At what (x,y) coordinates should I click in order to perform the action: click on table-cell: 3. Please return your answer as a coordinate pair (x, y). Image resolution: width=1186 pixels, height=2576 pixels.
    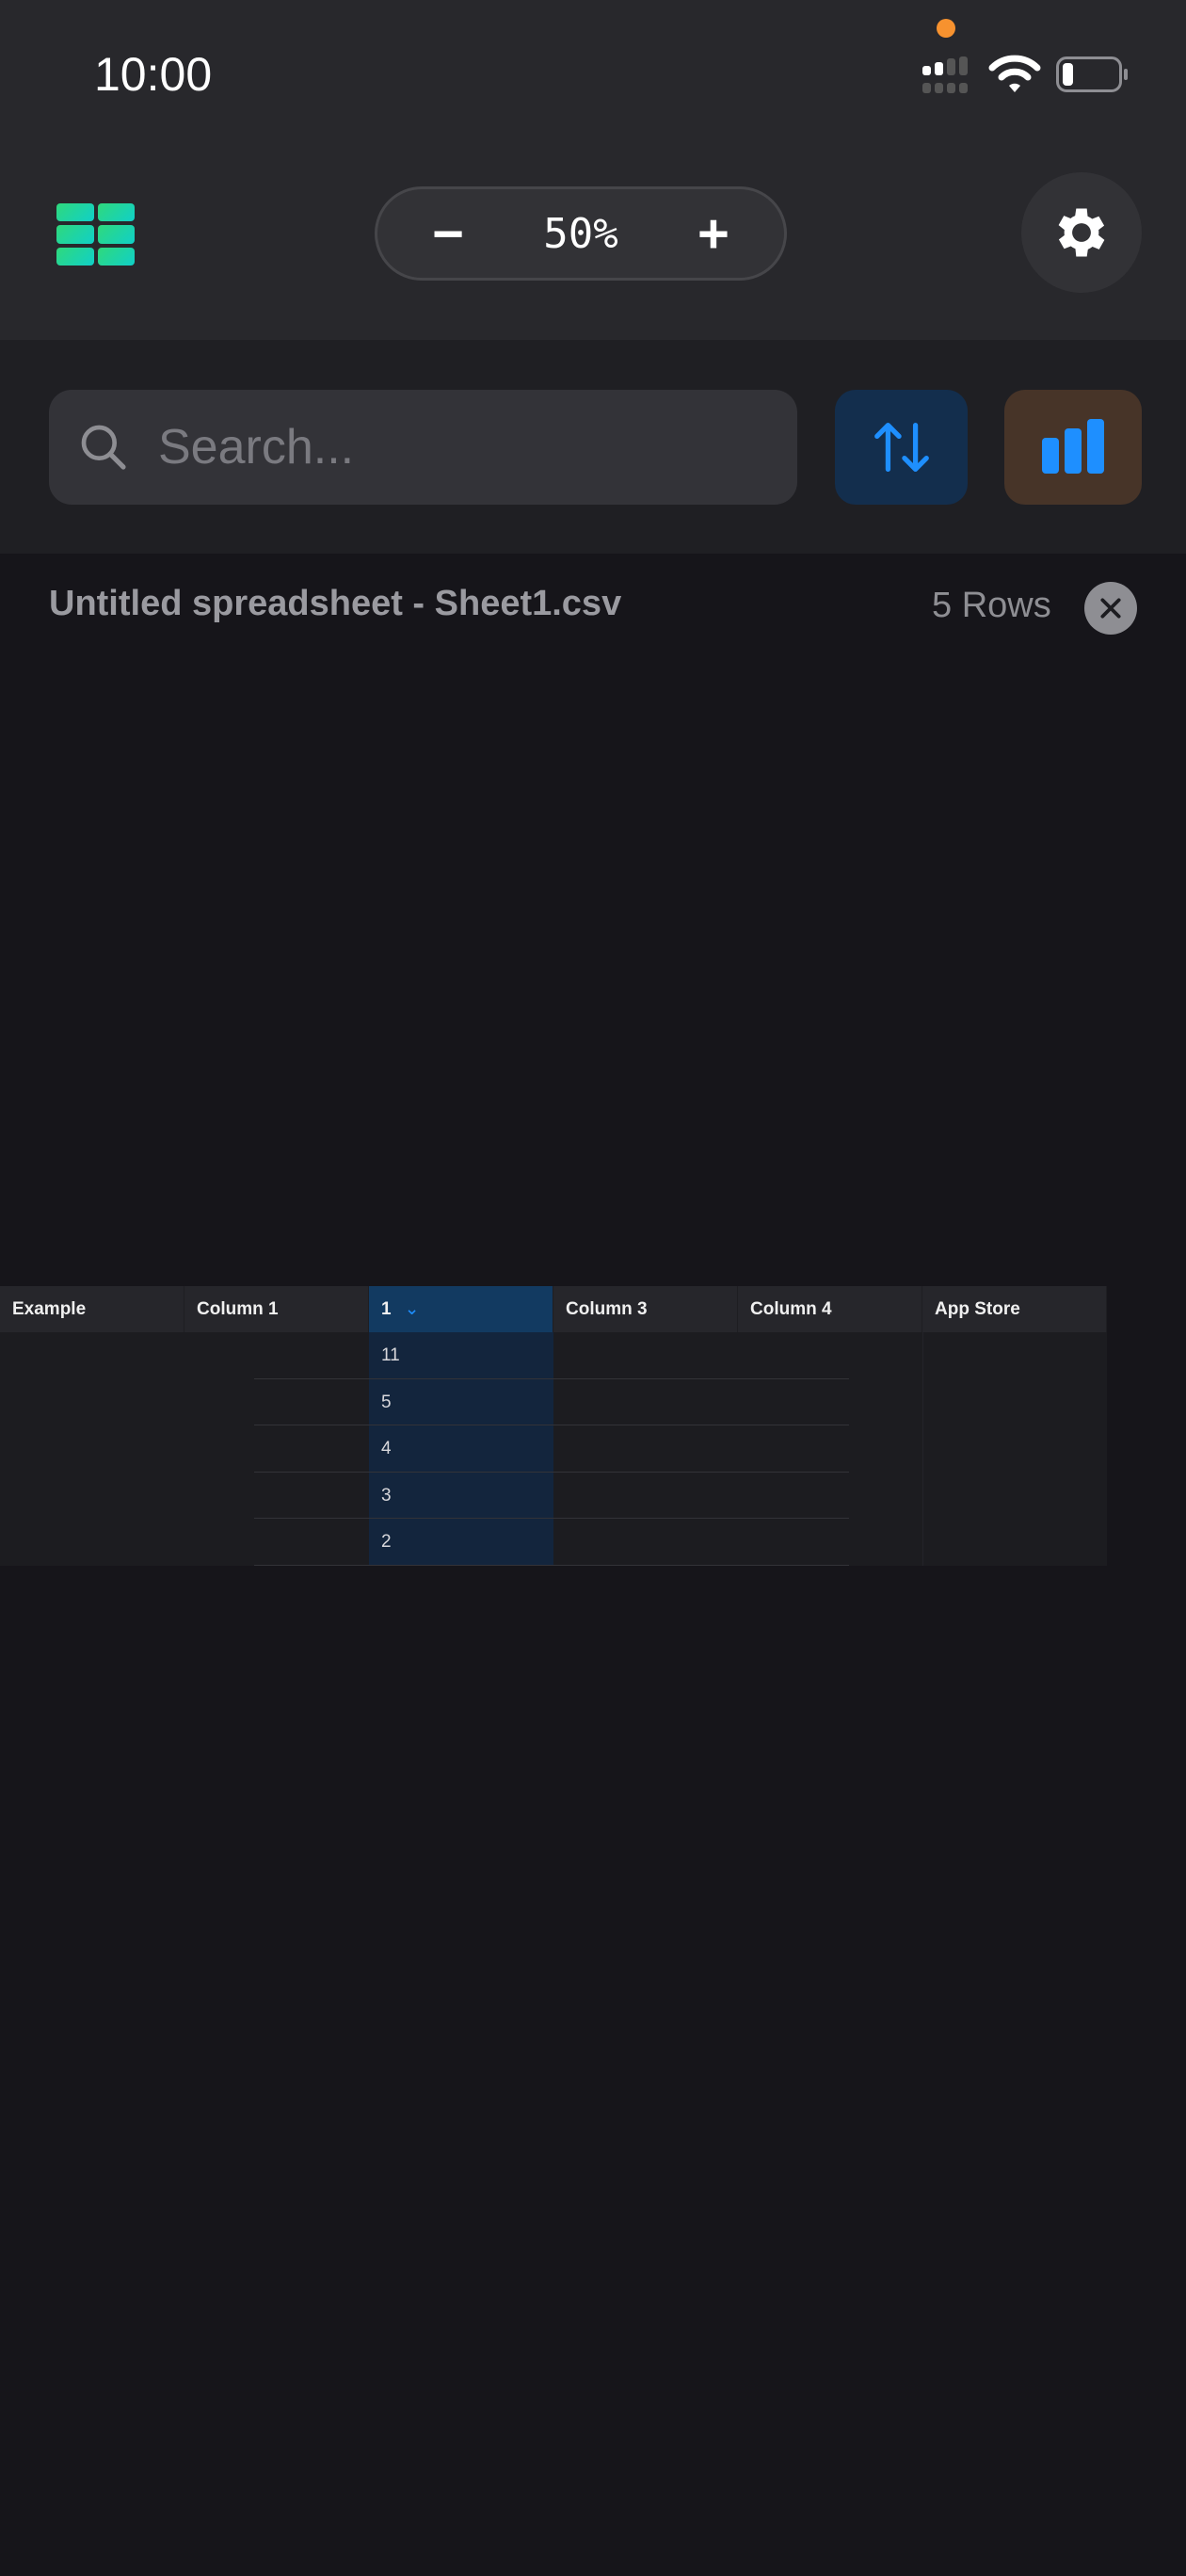
    Looking at the image, I should click on (386, 1496).